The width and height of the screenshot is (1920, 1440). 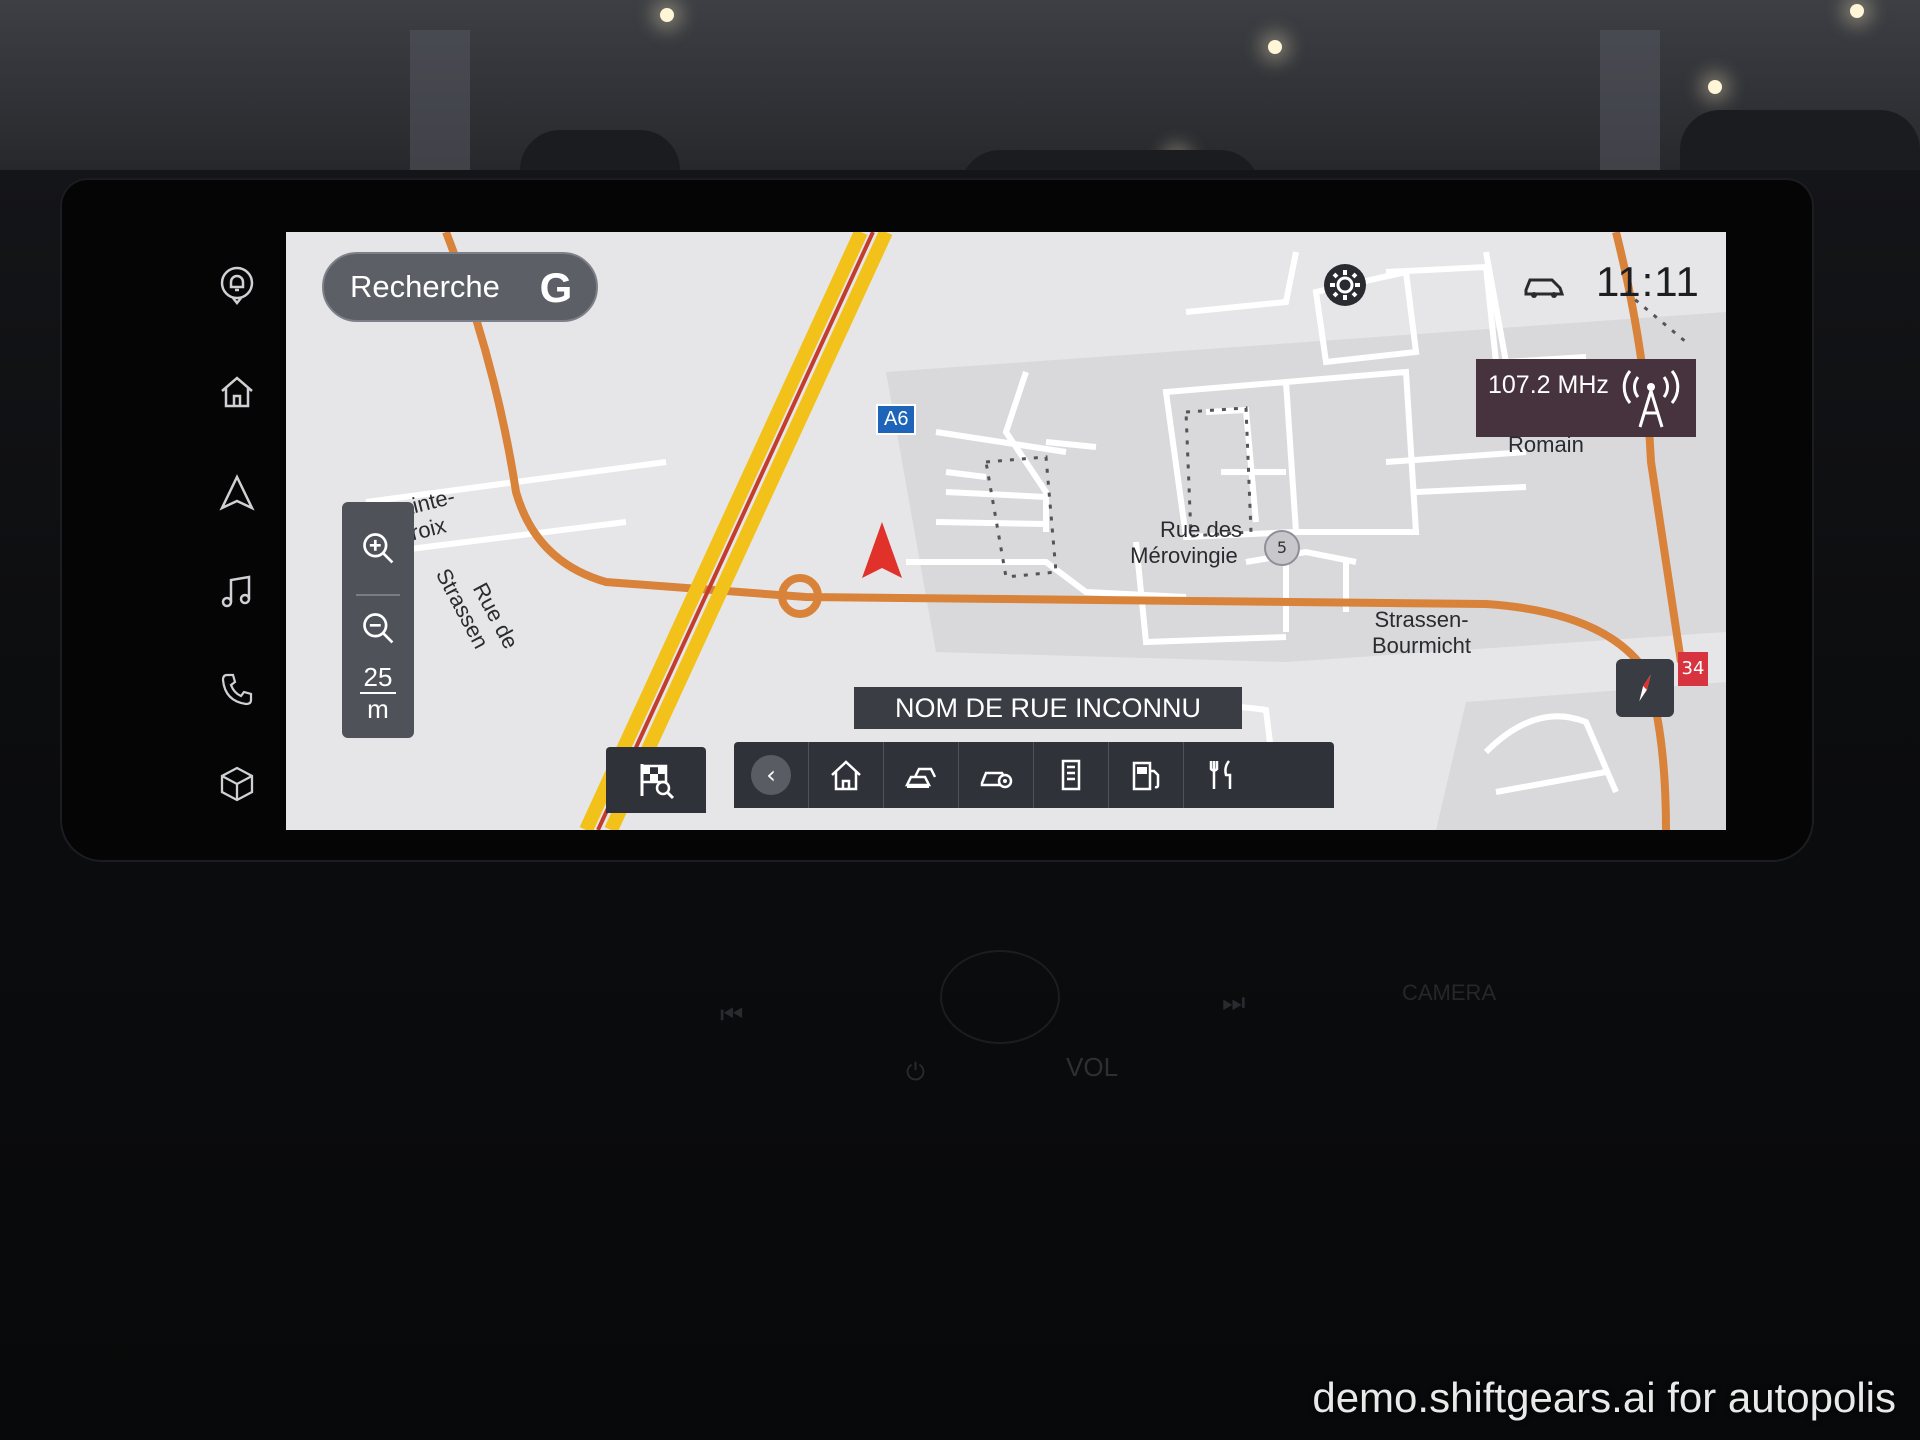 I want to click on destination-search-button, so click(x=656, y=780).